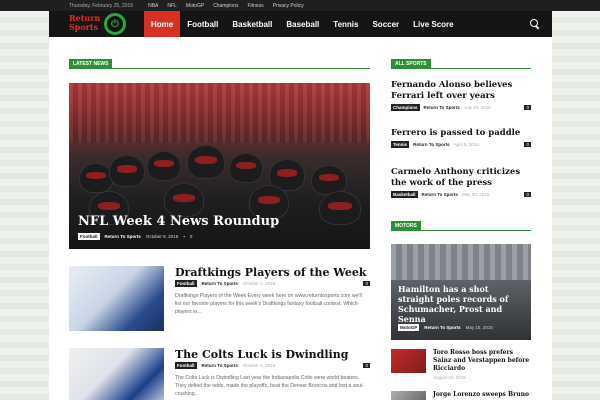 This screenshot has height=400, width=600. Describe the element at coordinates (461, 262) in the screenshot. I see `grandstand-background` at that location.